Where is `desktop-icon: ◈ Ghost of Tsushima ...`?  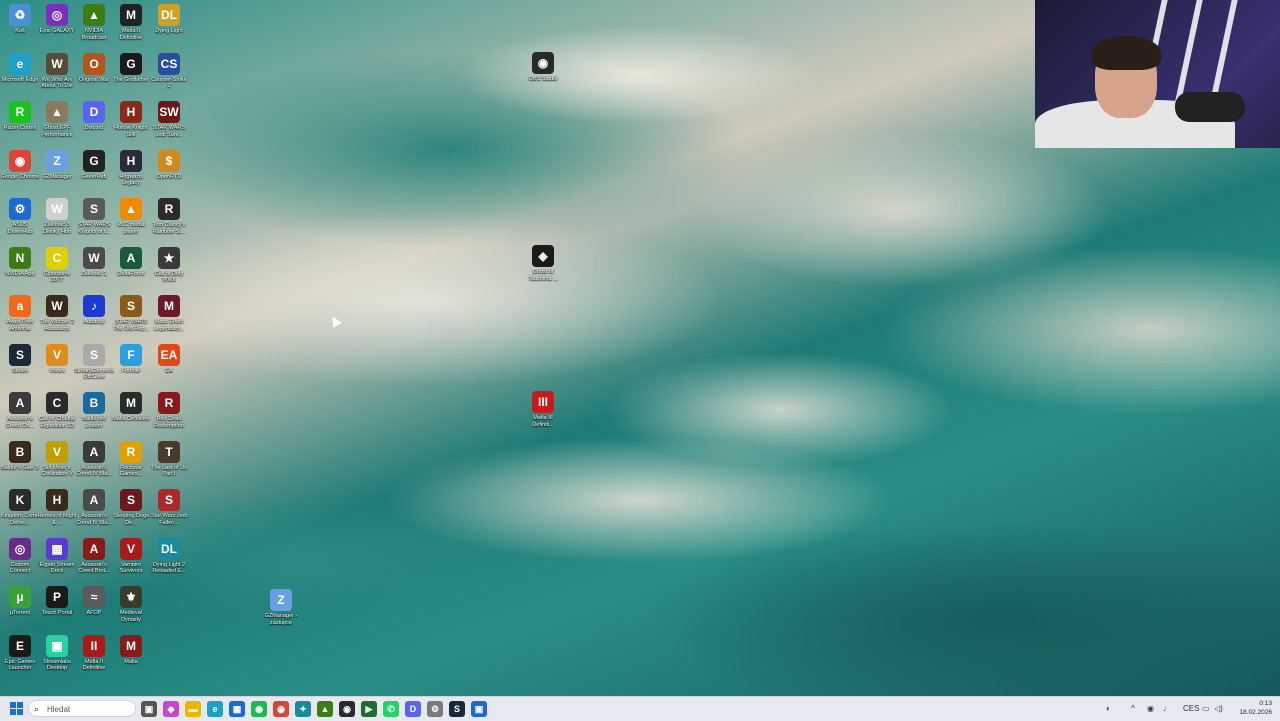
desktop-icon: ◈ Ghost of Tsushima ... is located at coordinates (543, 263).